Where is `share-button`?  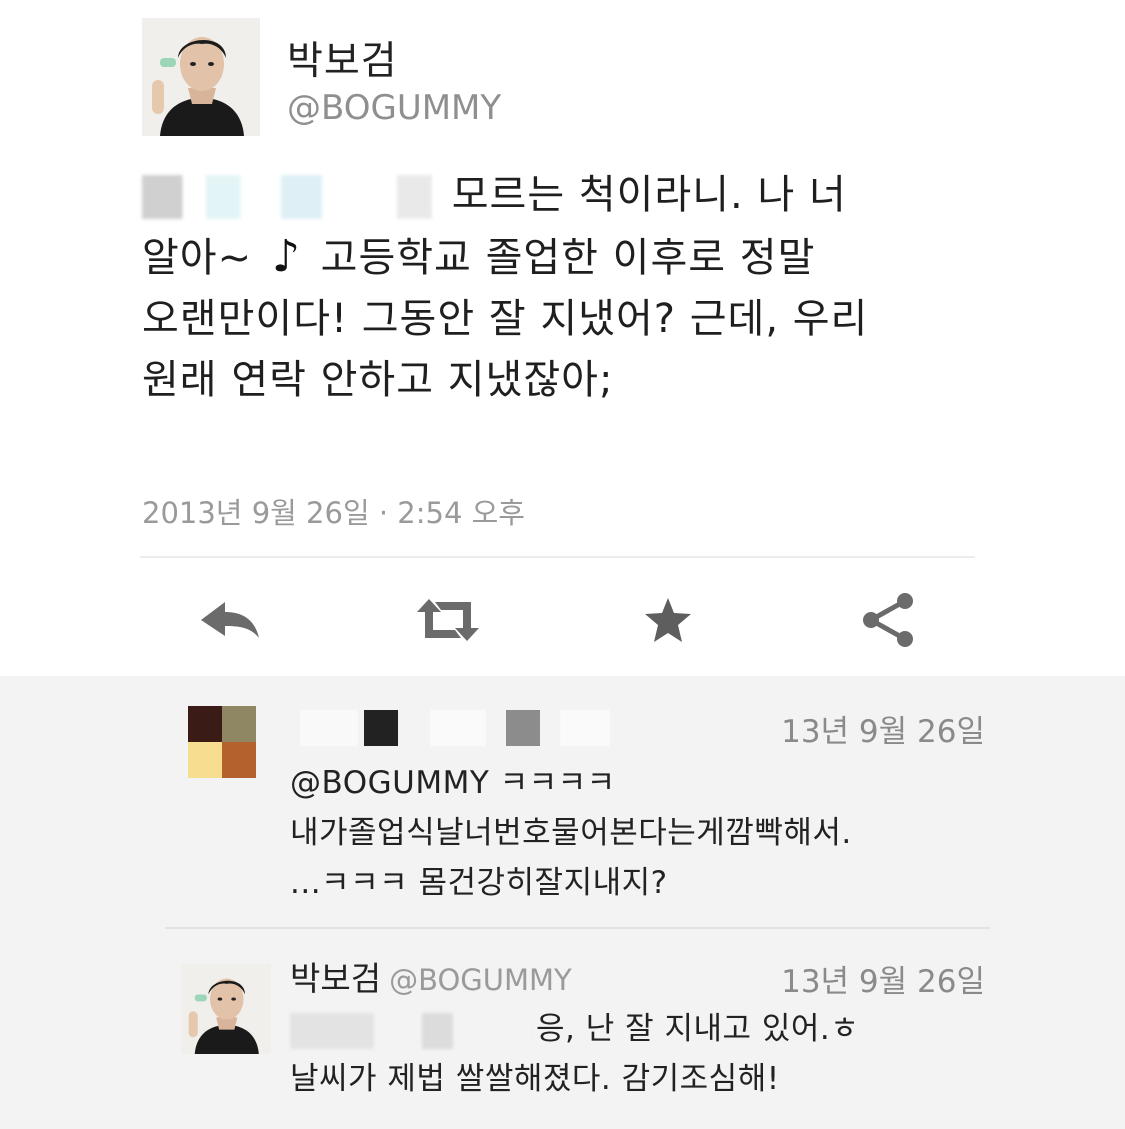 share-button is located at coordinates (888, 620).